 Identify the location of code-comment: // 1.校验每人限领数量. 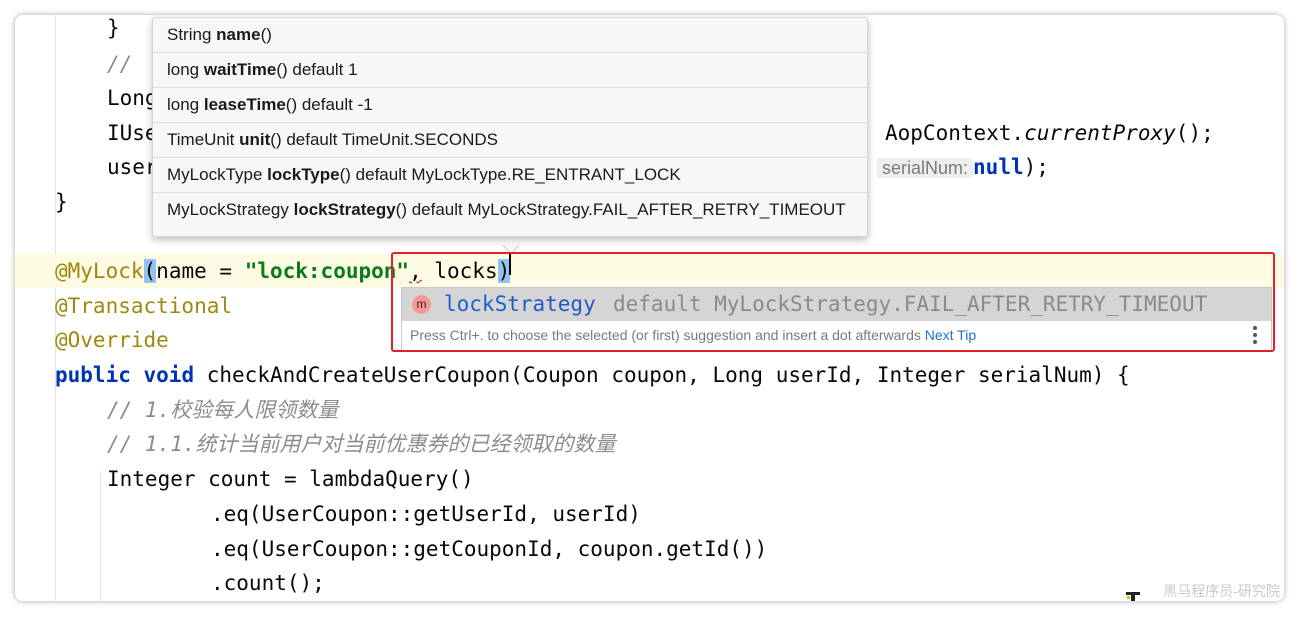
(223, 410).